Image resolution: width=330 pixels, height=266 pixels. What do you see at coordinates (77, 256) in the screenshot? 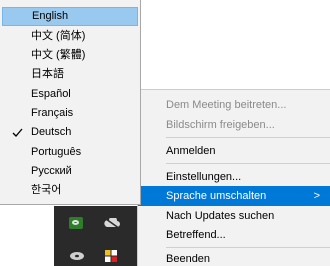
I see `disc-icon` at bounding box center [77, 256].